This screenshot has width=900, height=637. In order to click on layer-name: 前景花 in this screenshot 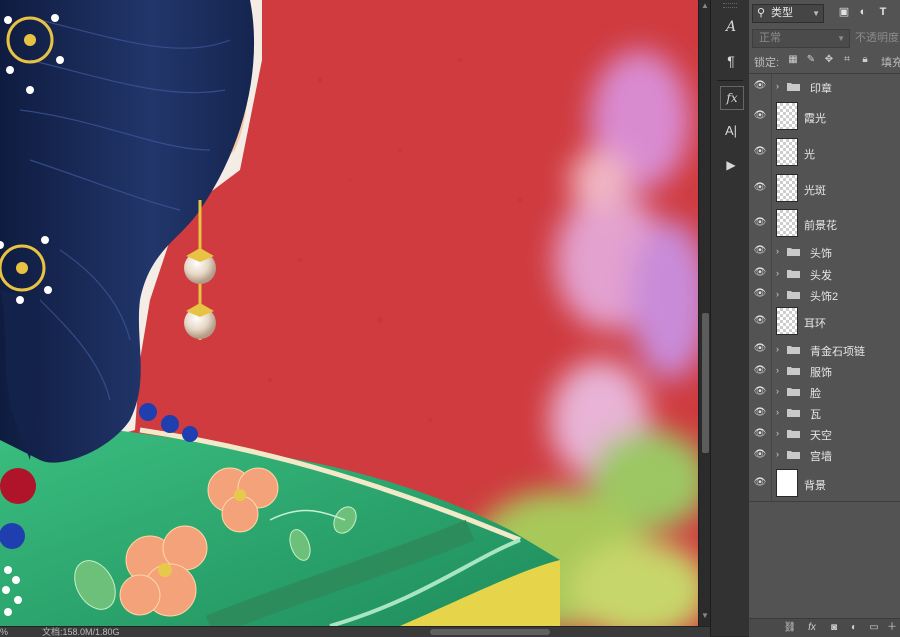, I will do `click(820, 225)`.